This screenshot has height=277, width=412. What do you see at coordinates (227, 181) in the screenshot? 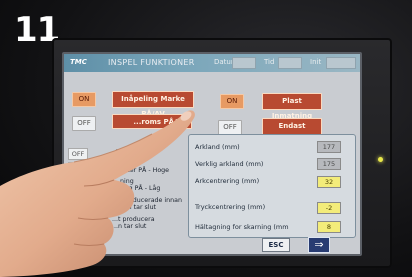
I see `arkcentrering-label: Arkcentrering (mm)` at bounding box center [227, 181].